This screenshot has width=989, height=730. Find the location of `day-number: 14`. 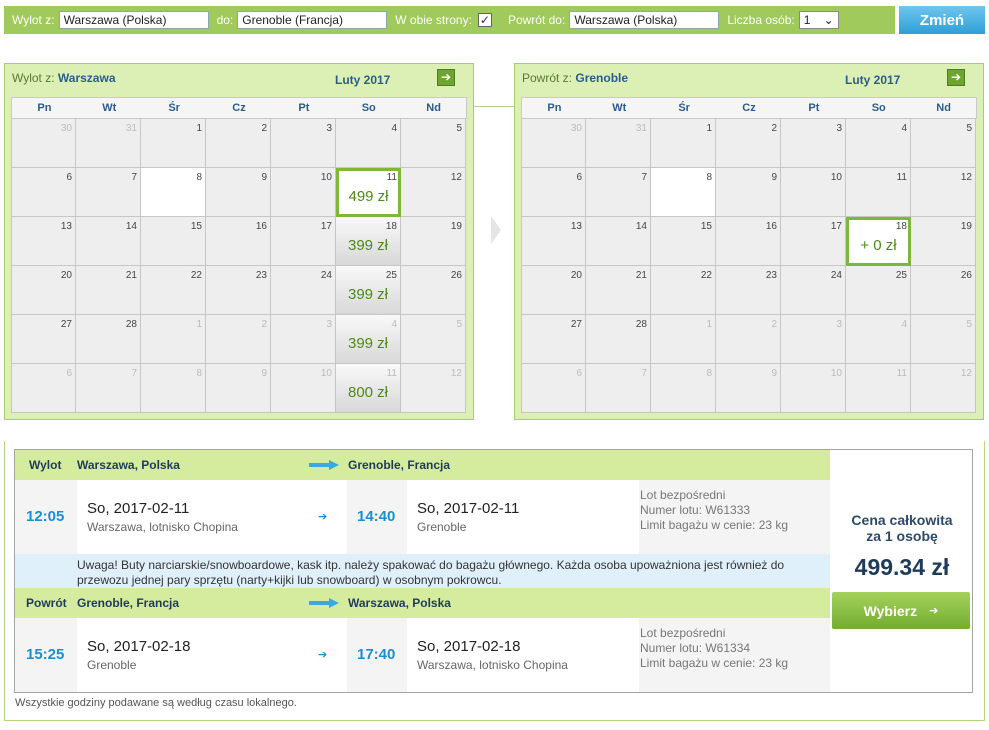

day-number: 14 is located at coordinates (641, 226).